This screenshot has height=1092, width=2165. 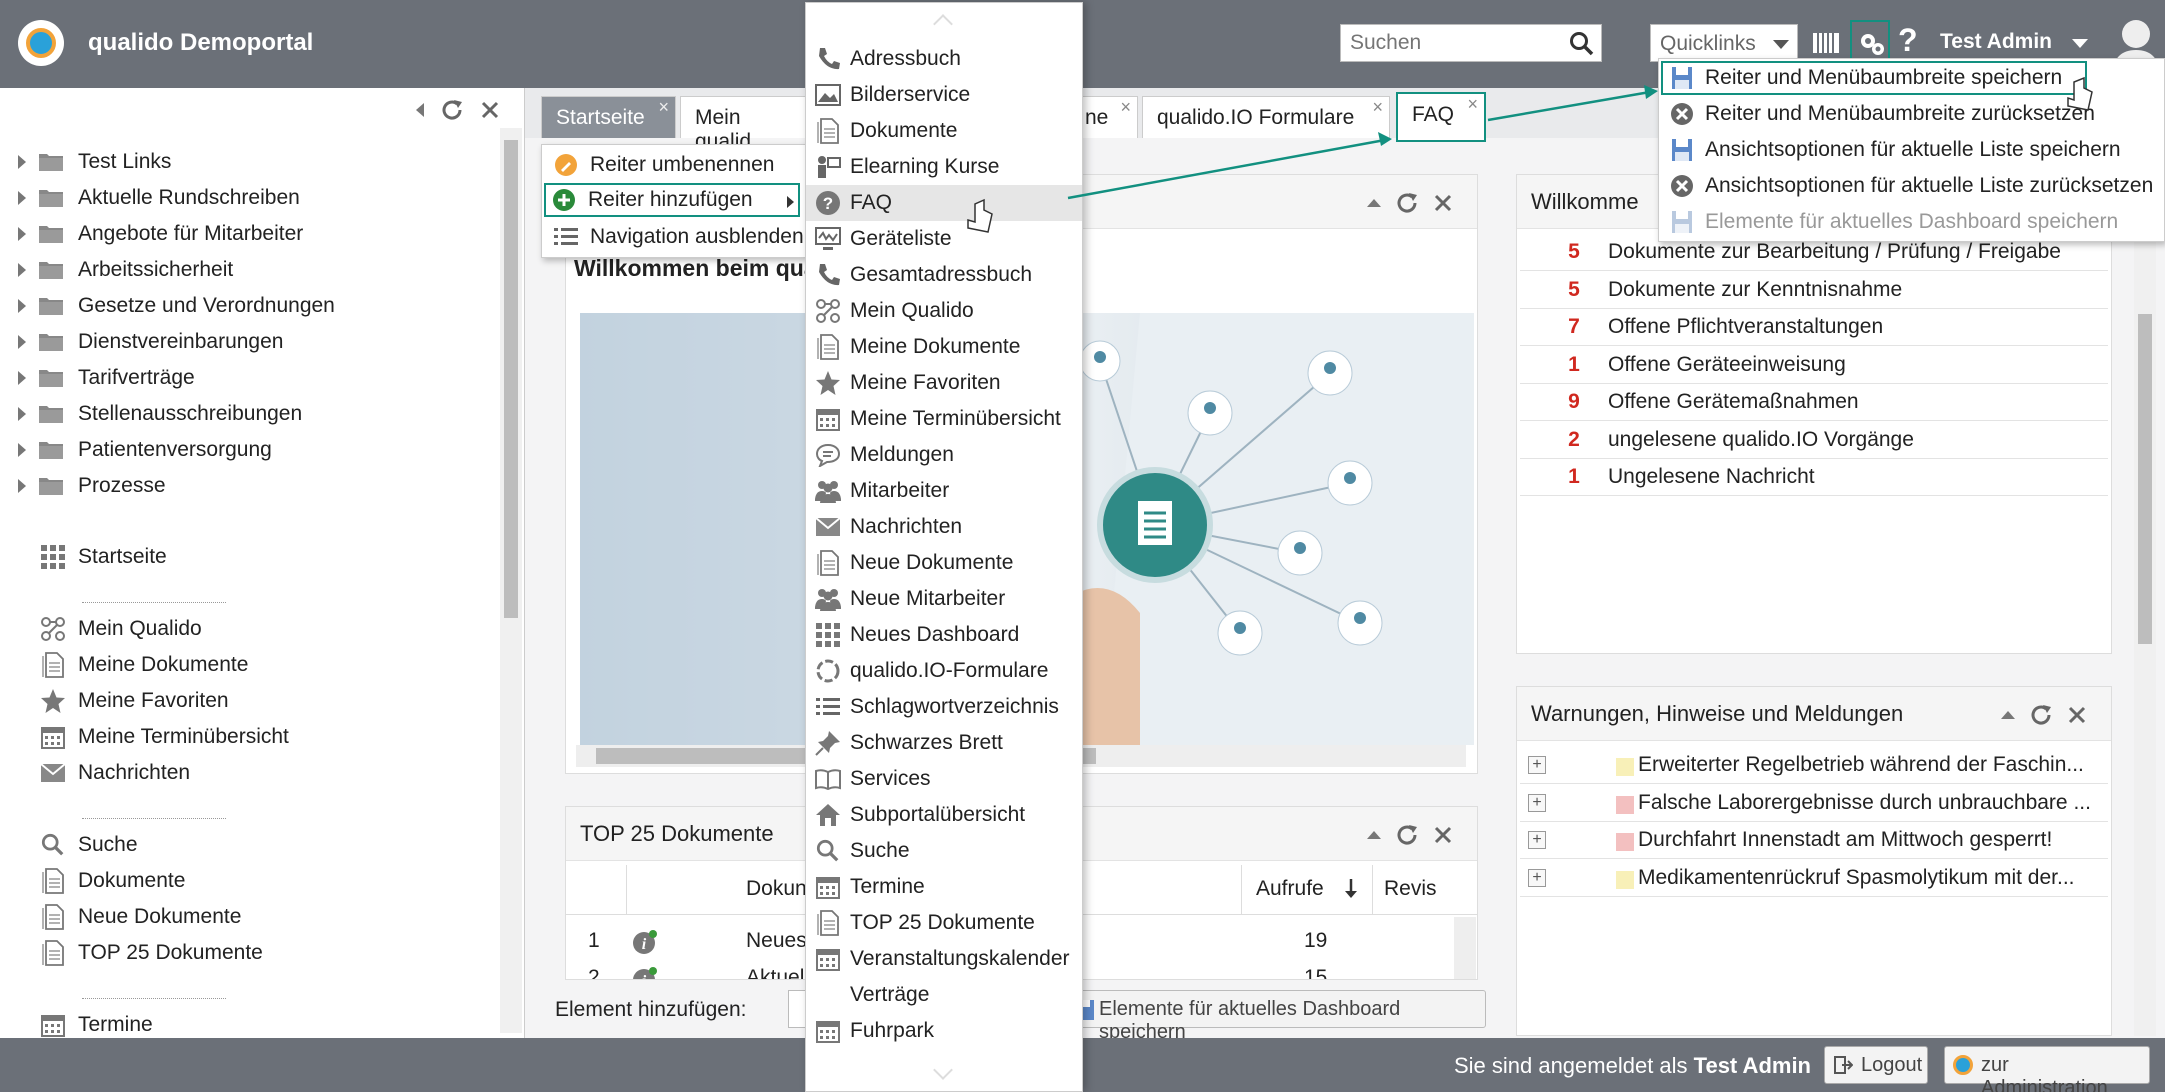 I want to click on submenu-item-bilderservice: Bilderservice, so click(x=944, y=95).